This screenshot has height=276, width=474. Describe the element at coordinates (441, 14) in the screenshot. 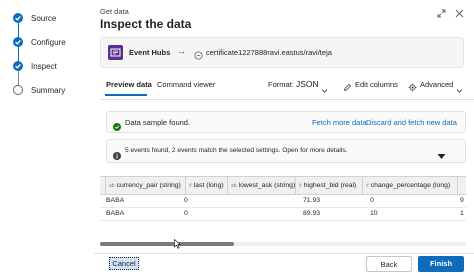

I see `expand-icon` at that location.